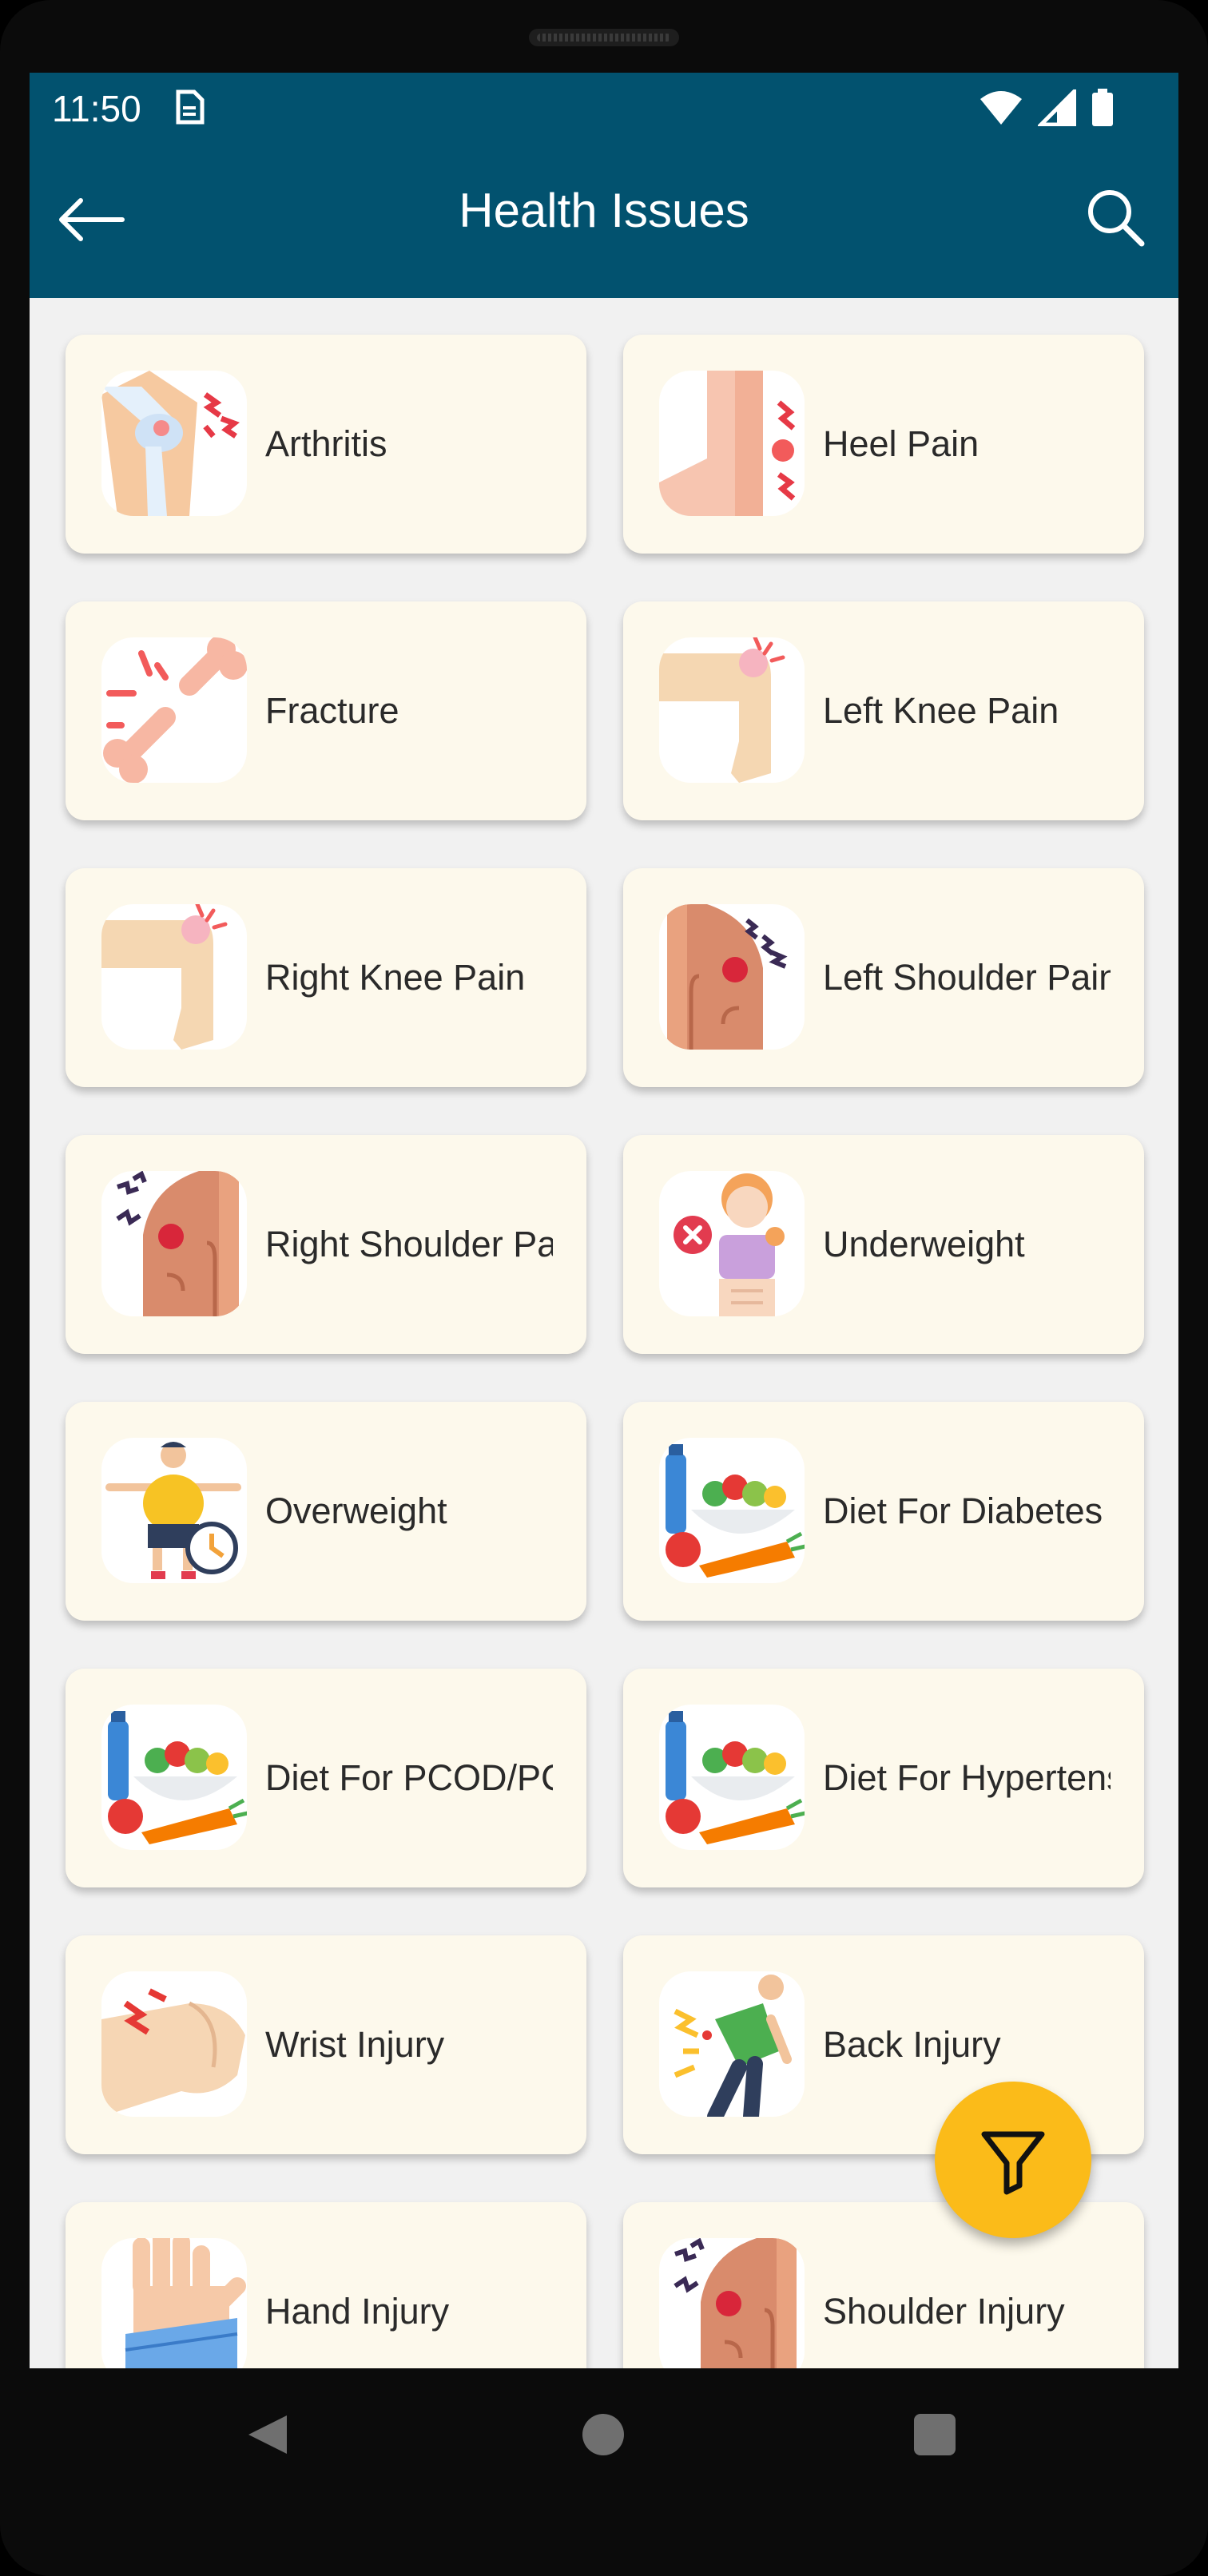 The height and width of the screenshot is (2576, 1208). What do you see at coordinates (332, 710) in the screenshot?
I see `issue-label: Fracture` at bounding box center [332, 710].